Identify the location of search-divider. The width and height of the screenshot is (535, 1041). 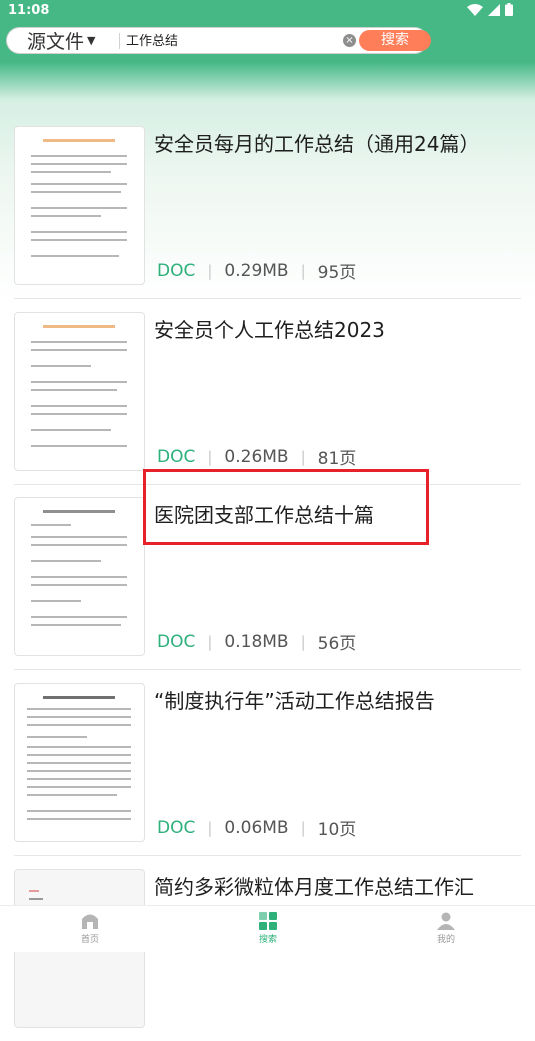
(119, 41).